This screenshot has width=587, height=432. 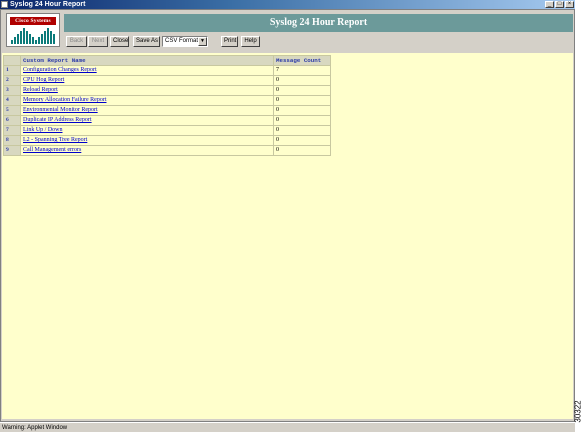 What do you see at coordinates (147, 80) in the screenshot?
I see `report-link: CPU Hog Report` at bounding box center [147, 80].